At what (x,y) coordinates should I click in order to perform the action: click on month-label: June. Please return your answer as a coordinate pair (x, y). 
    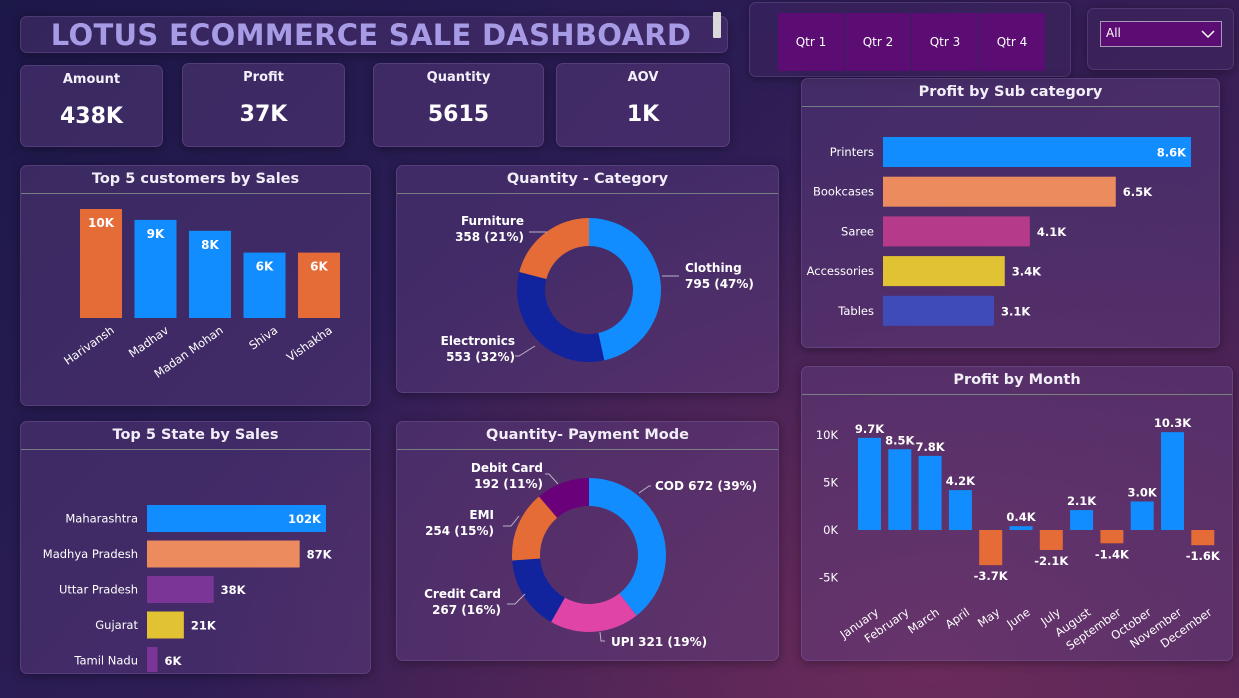
    Looking at the image, I should click on (1017, 618).